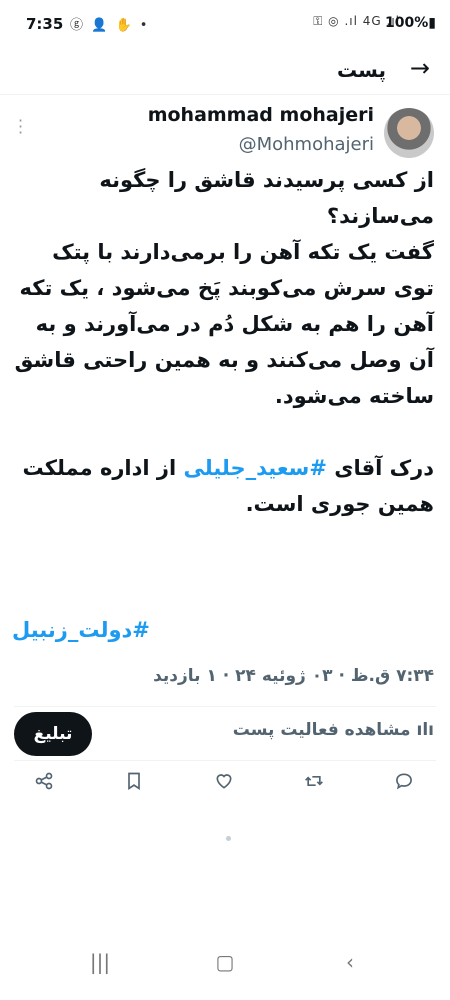 This screenshot has height=1000, width=450. I want to click on hashtag-link: #سعید_جلیلی, so click(255, 468).